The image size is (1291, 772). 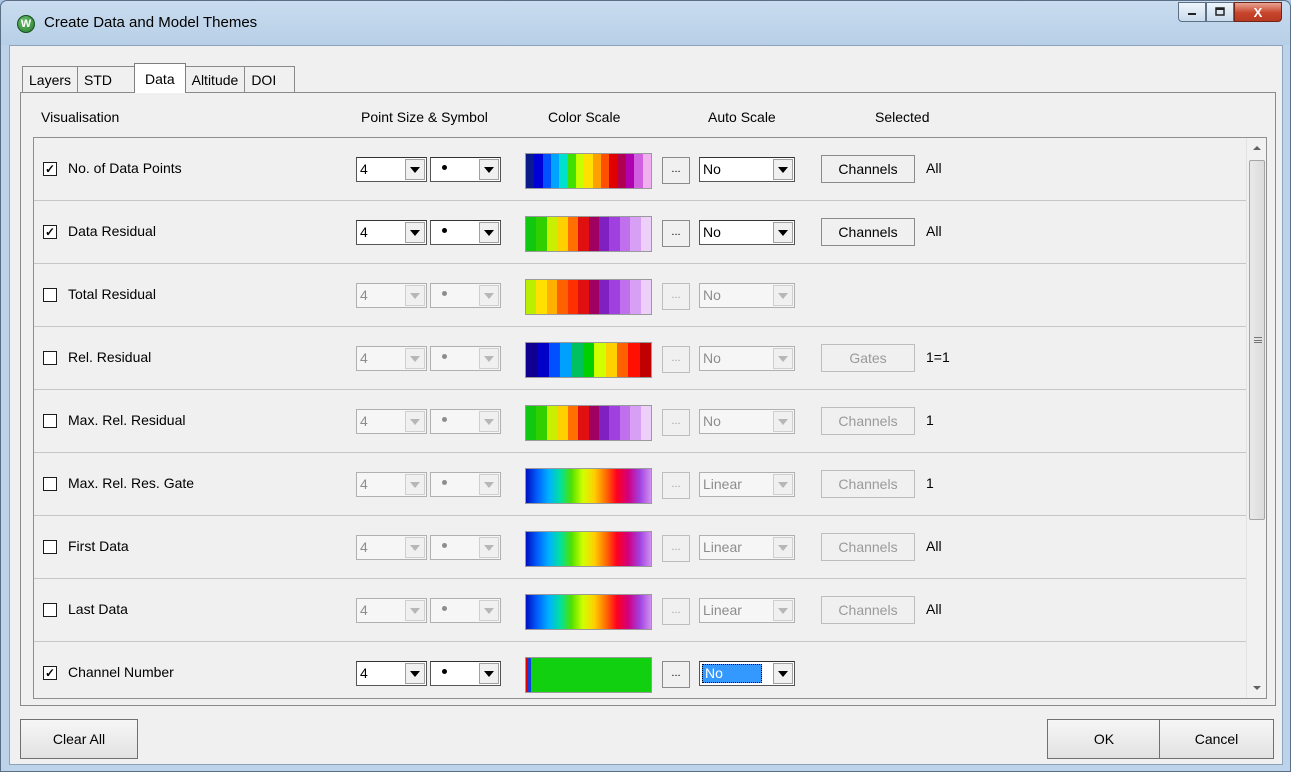 I want to click on scroll-thumb, so click(x=1257, y=340).